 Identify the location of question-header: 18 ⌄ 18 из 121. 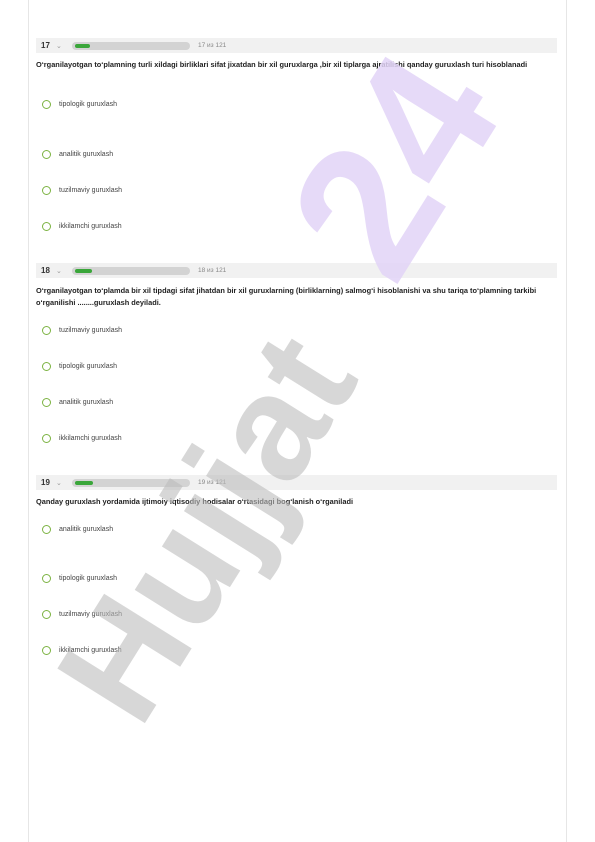
(296, 270).